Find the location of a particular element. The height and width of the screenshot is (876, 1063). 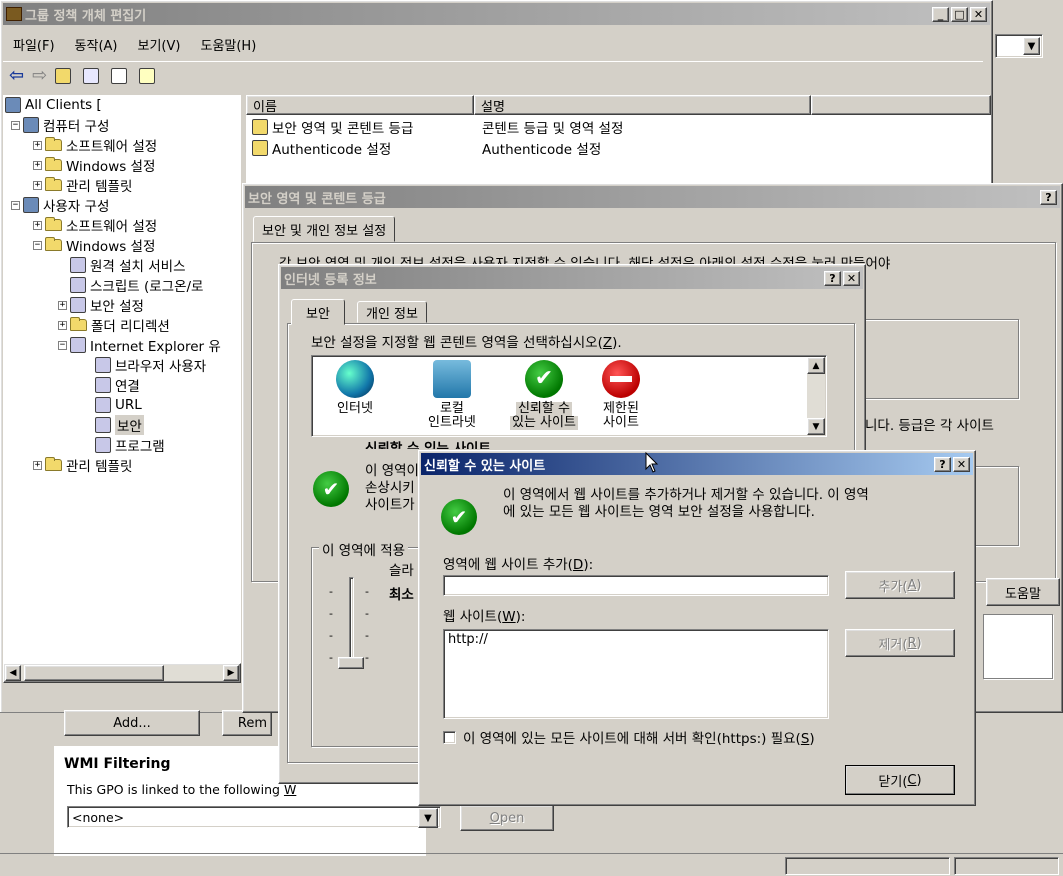

show-tree-icon is located at coordinates (91, 75).